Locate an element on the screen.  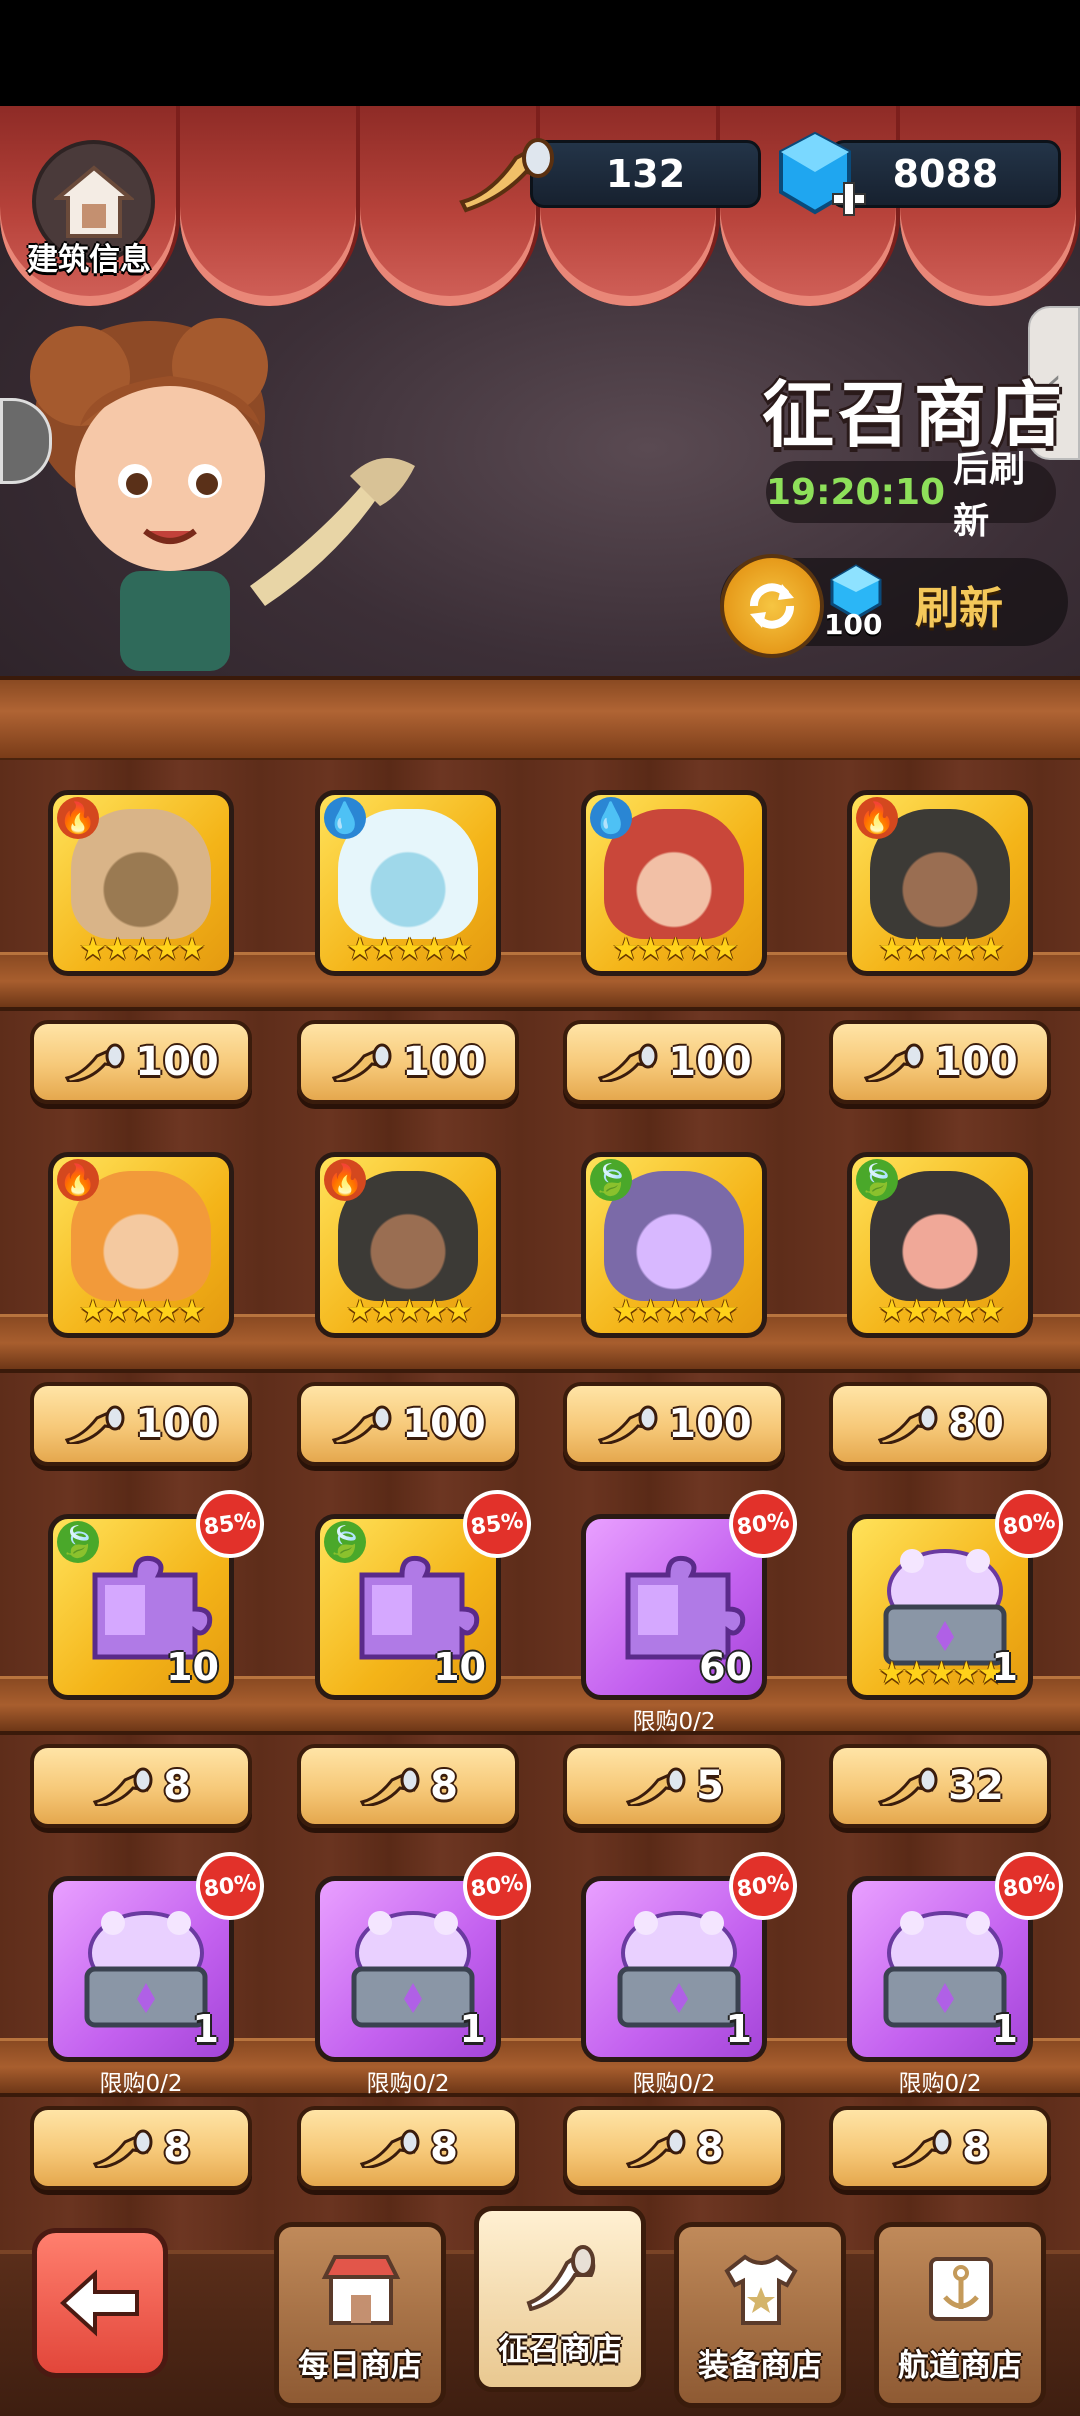
price-value: 32 is located at coordinates (976, 1786).